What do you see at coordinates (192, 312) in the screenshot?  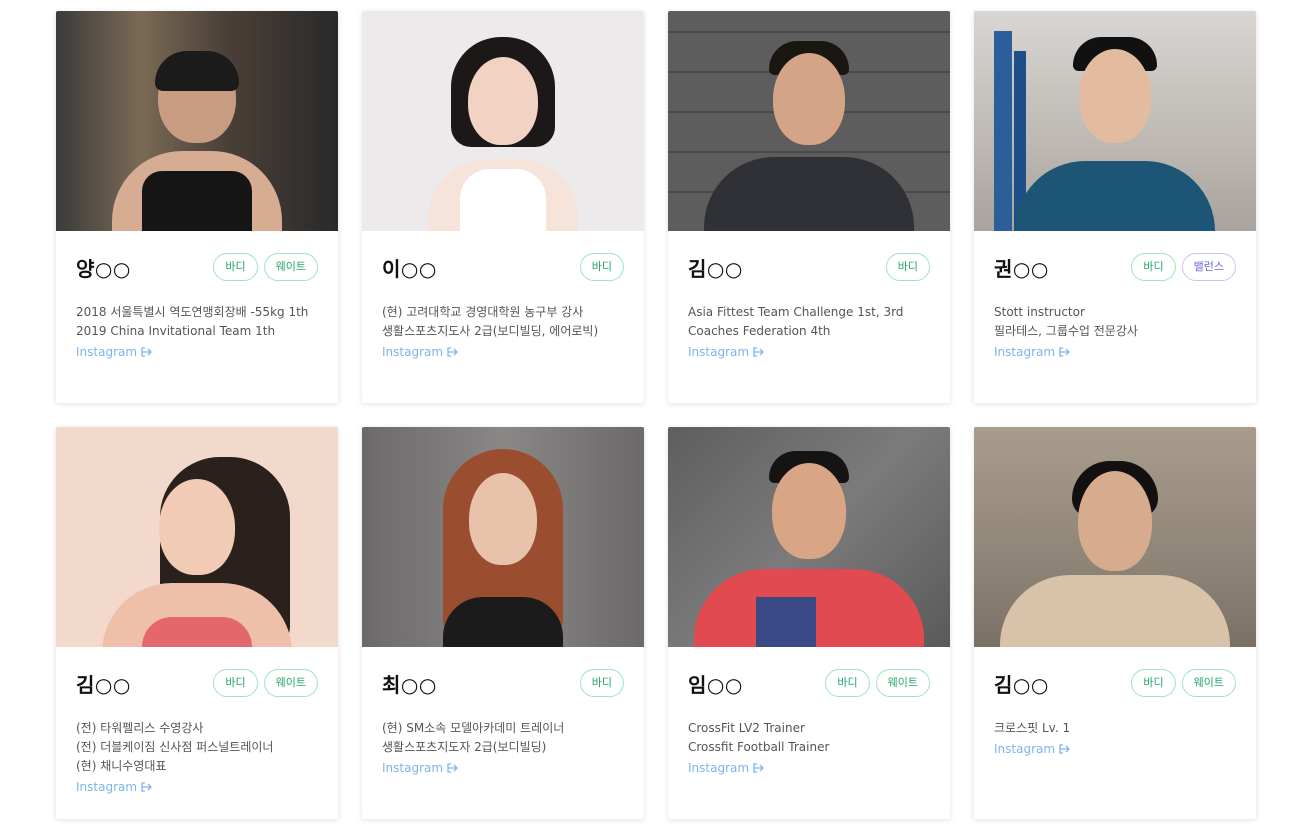 I see `desc-line: 2018 서울특별시 역도연맹회장배 -55kg 1th` at bounding box center [192, 312].